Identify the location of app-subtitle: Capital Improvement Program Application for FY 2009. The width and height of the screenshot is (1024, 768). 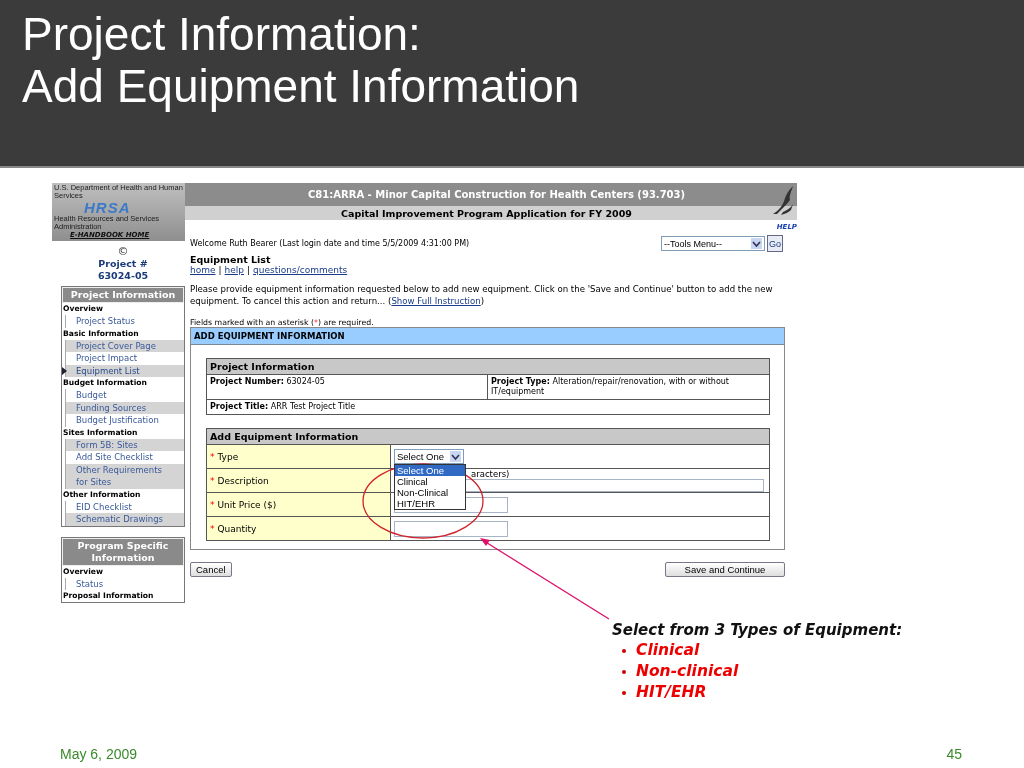
(486, 213).